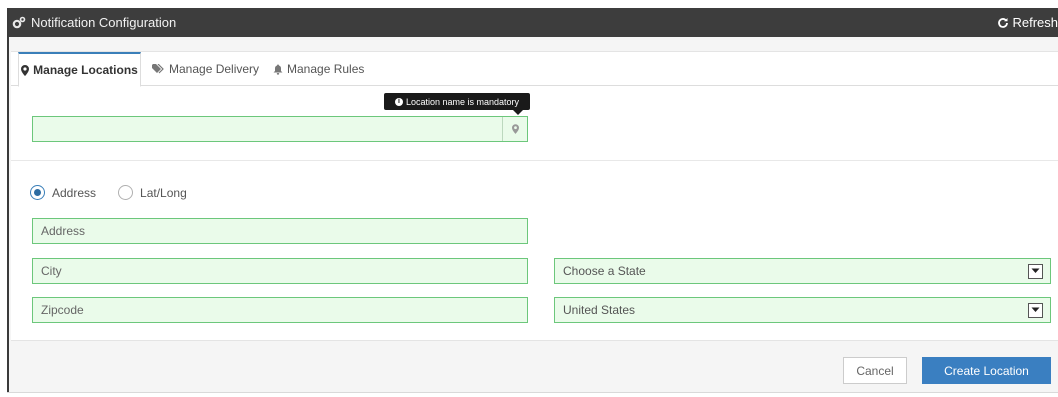  What do you see at coordinates (398, 101) in the screenshot?
I see `info-icon: i` at bounding box center [398, 101].